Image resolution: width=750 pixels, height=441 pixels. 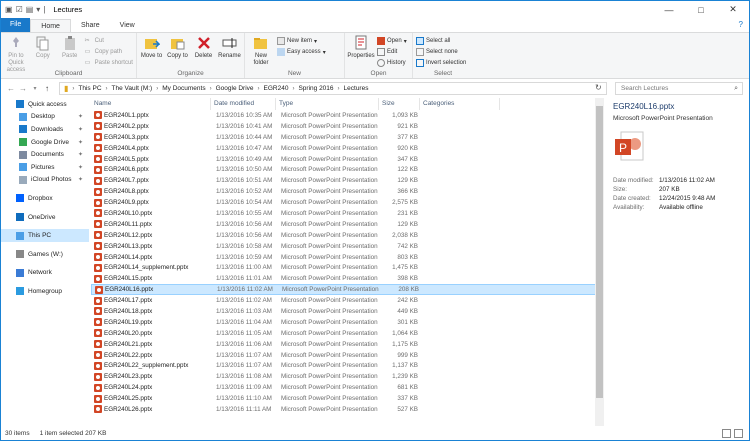 What do you see at coordinates (45, 291) in the screenshot?
I see `nav-item-homegroup: Homegroup` at bounding box center [45, 291].